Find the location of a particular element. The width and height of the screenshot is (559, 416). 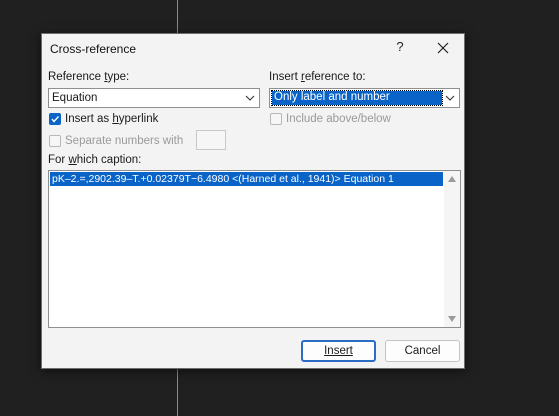

insert-reference-label: Insert reference to: is located at coordinates (317, 77).